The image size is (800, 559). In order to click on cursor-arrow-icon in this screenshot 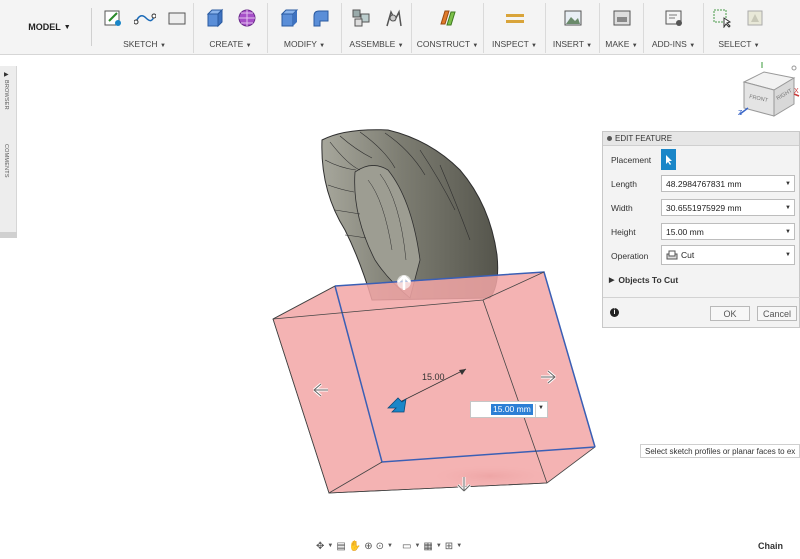, I will do `click(668, 159)`.